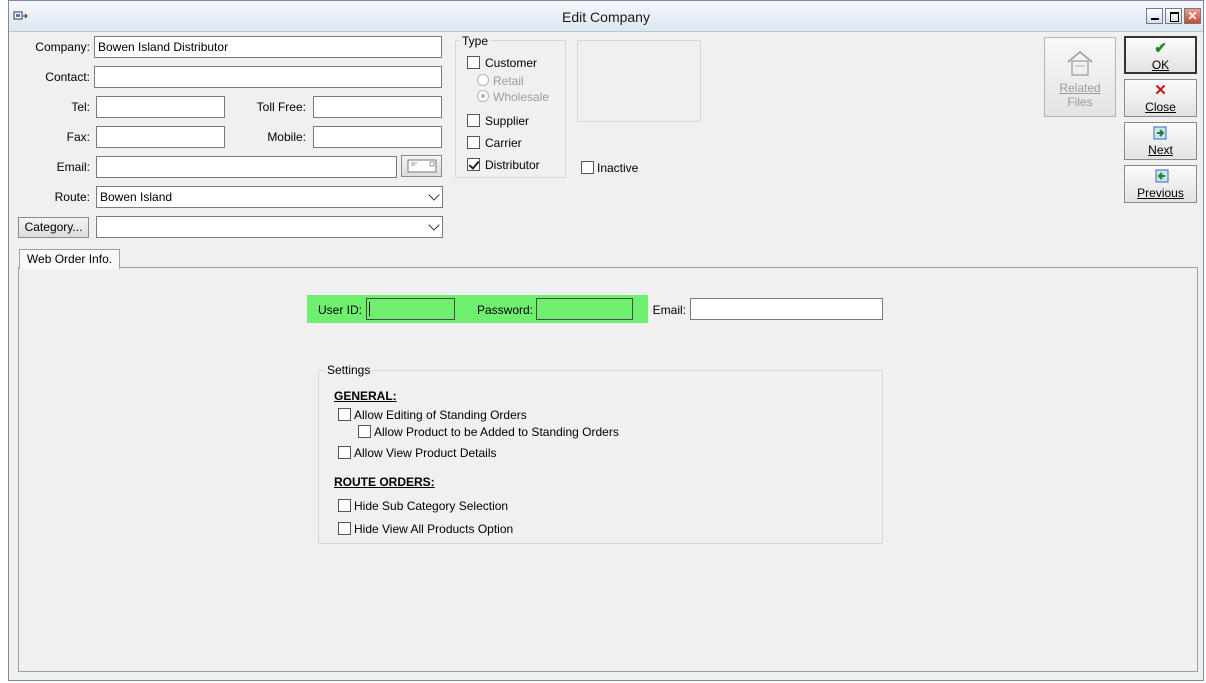  Describe the element at coordinates (431, 506) in the screenshot. I see `hide-sub-category-label: Hide Sub Category Selection` at that location.